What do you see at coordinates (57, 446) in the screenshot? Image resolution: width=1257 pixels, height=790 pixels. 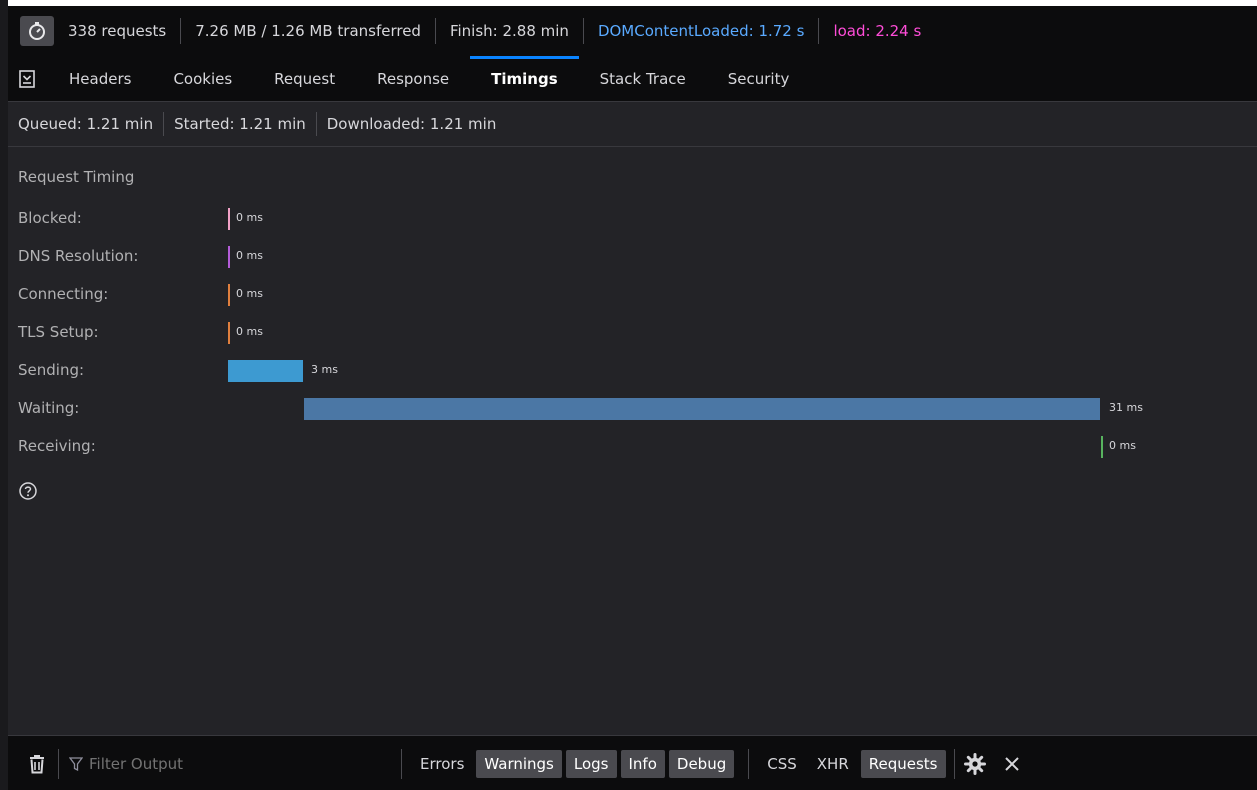 I see `timing-label: Receiving:` at bounding box center [57, 446].